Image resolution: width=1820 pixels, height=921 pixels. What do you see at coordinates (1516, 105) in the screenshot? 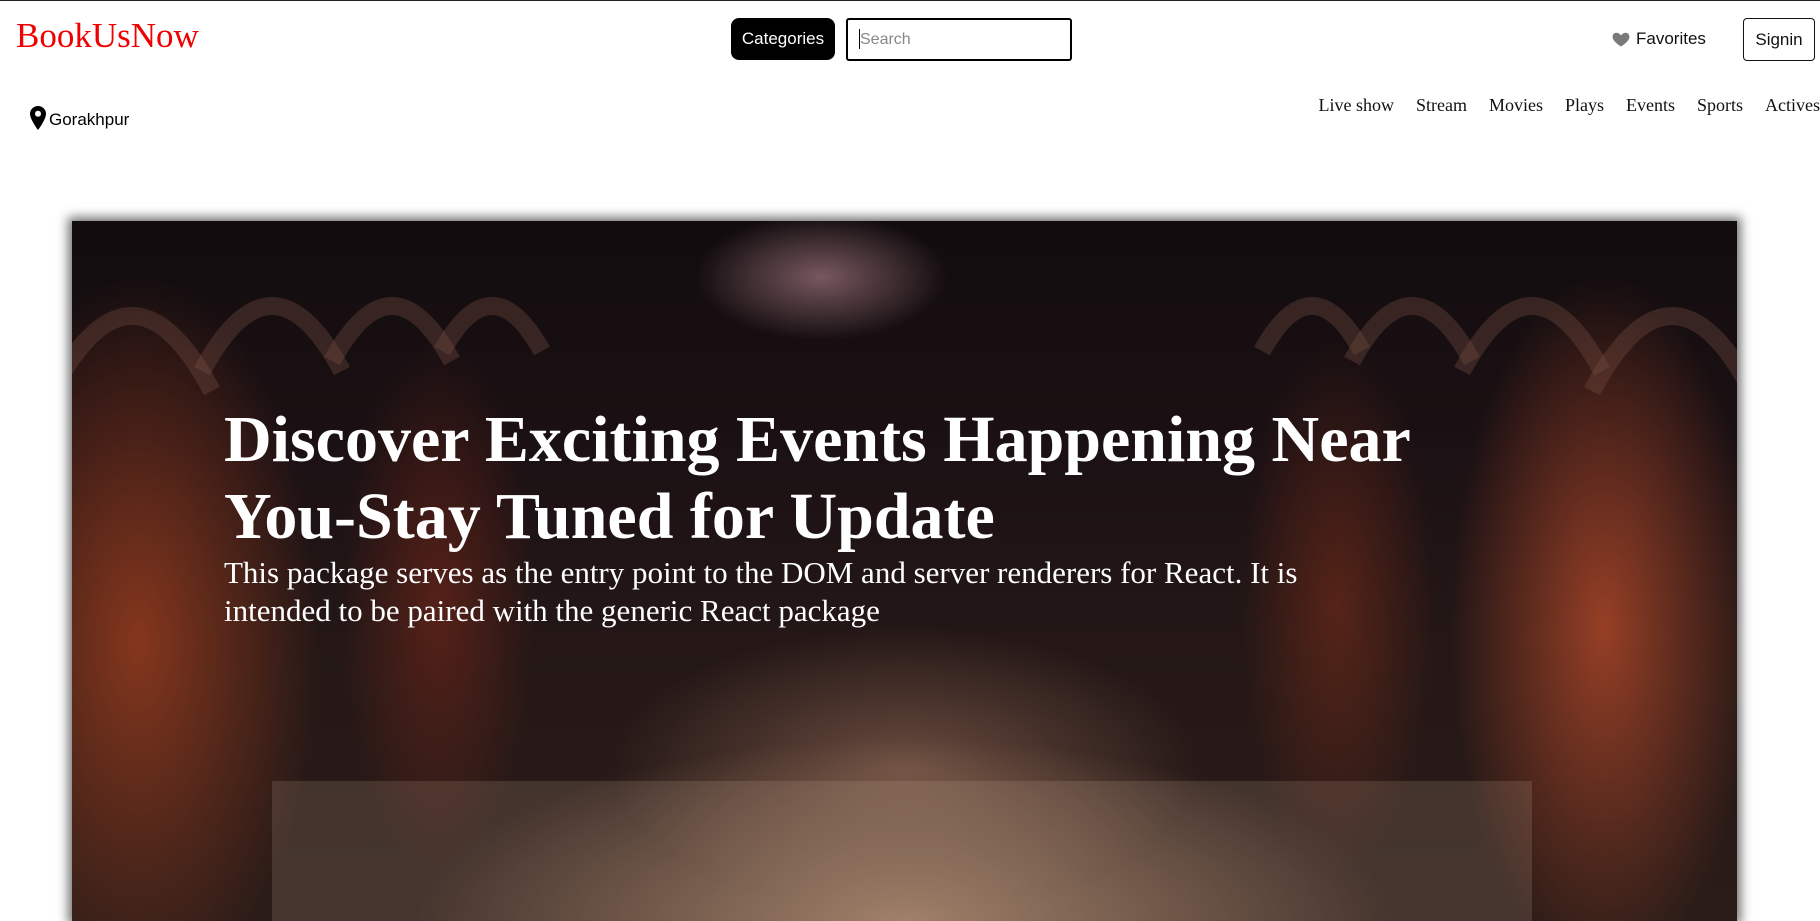
I see `nav-item-movies: Movies` at bounding box center [1516, 105].